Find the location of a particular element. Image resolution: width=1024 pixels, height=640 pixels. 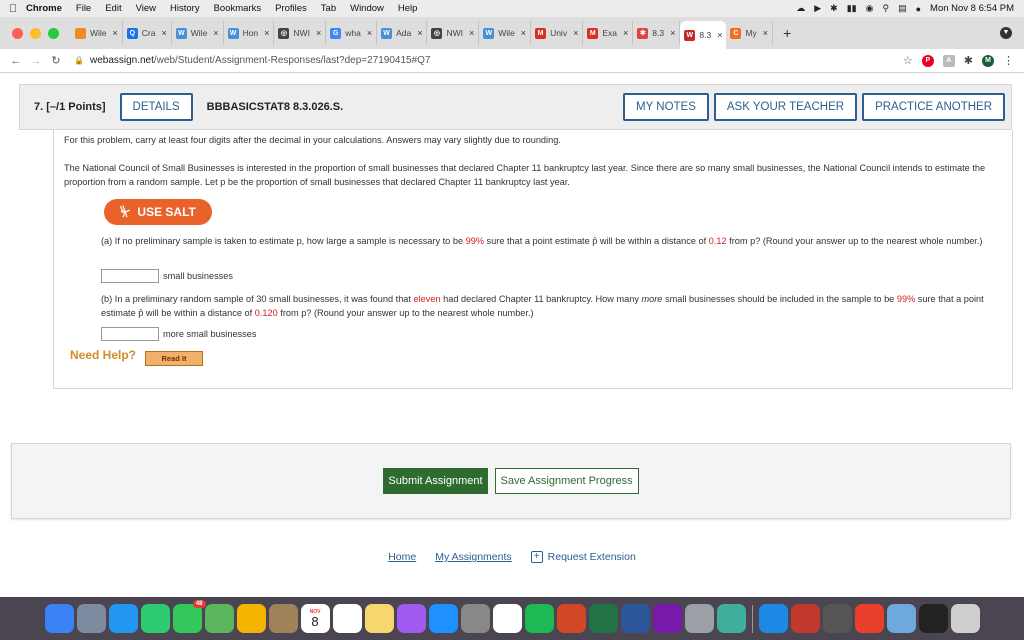

folder-icon is located at coordinates (901, 618).